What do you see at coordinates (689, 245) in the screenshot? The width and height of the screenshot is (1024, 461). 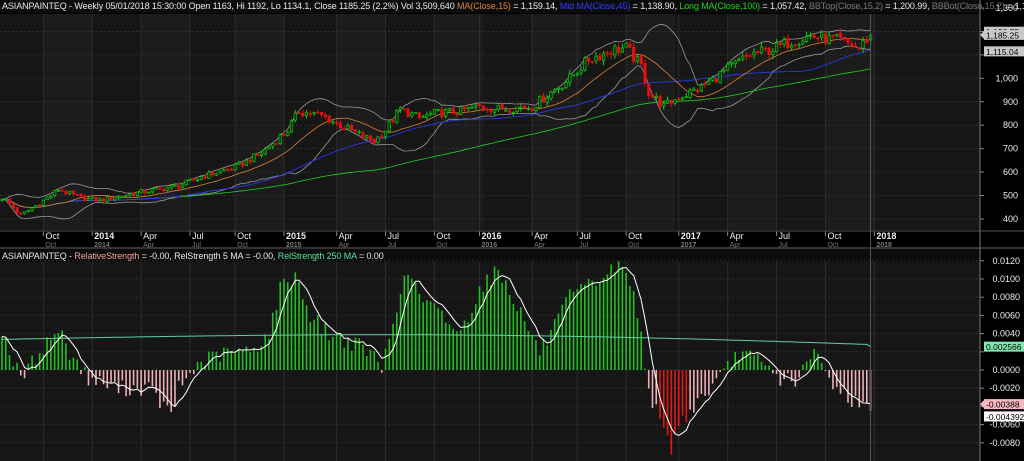 I see `x-tick-label-ghost: 2017` at bounding box center [689, 245].